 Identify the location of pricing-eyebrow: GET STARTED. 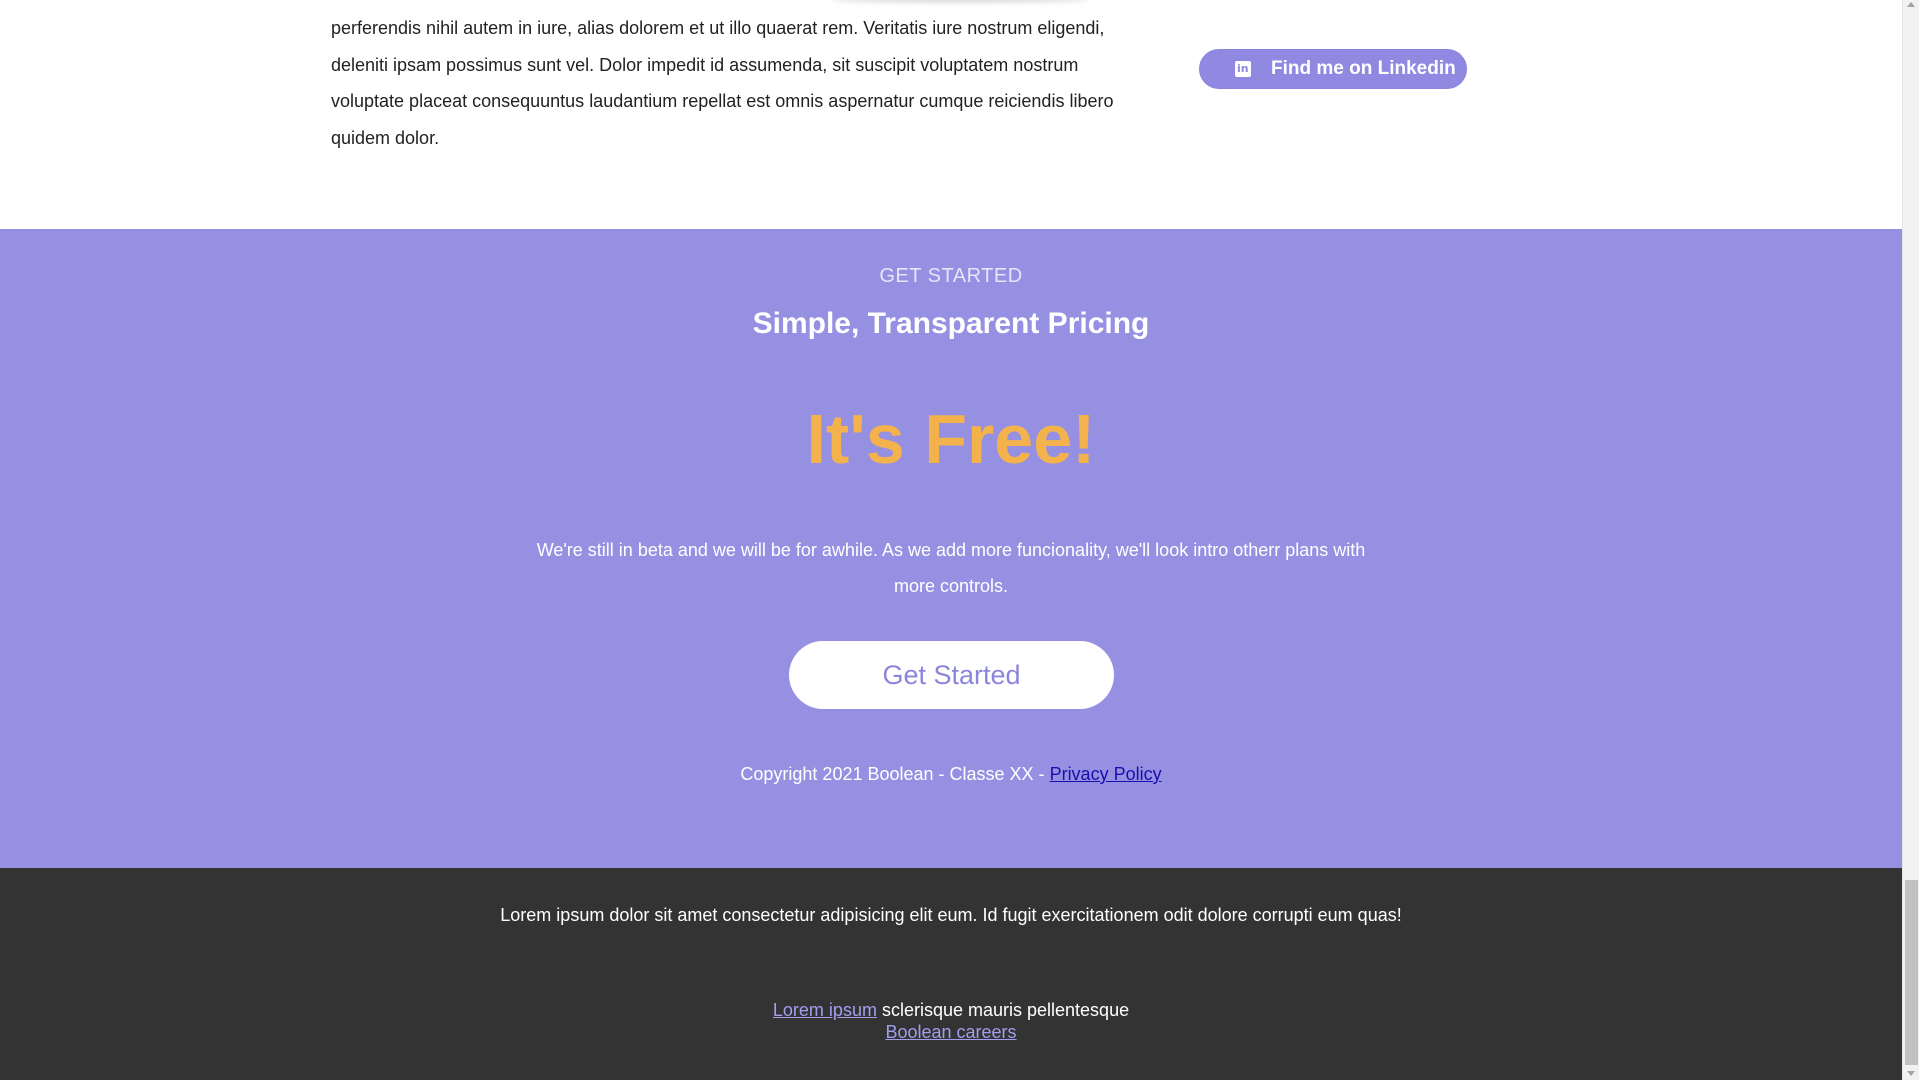
(951, 276).